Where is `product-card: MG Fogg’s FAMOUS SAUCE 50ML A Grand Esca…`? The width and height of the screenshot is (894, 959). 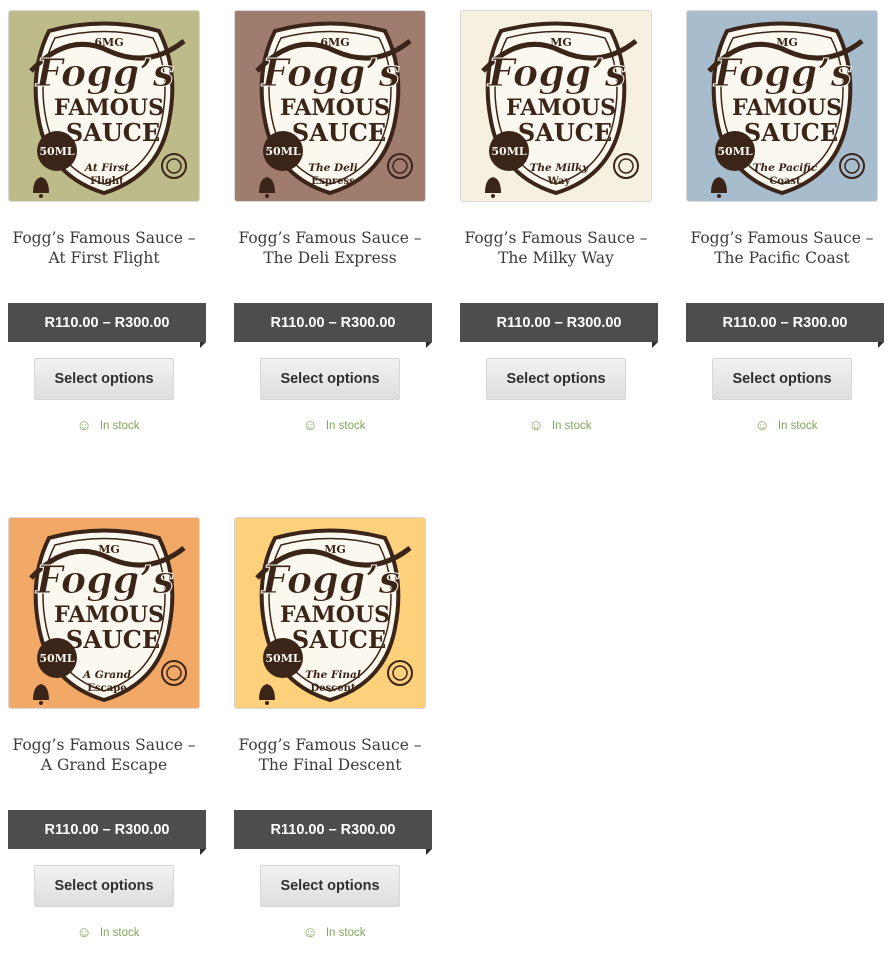
product-card: MG Fogg’s FAMOUS SAUCE 50ML A Grand Esca… is located at coordinates (107, 737).